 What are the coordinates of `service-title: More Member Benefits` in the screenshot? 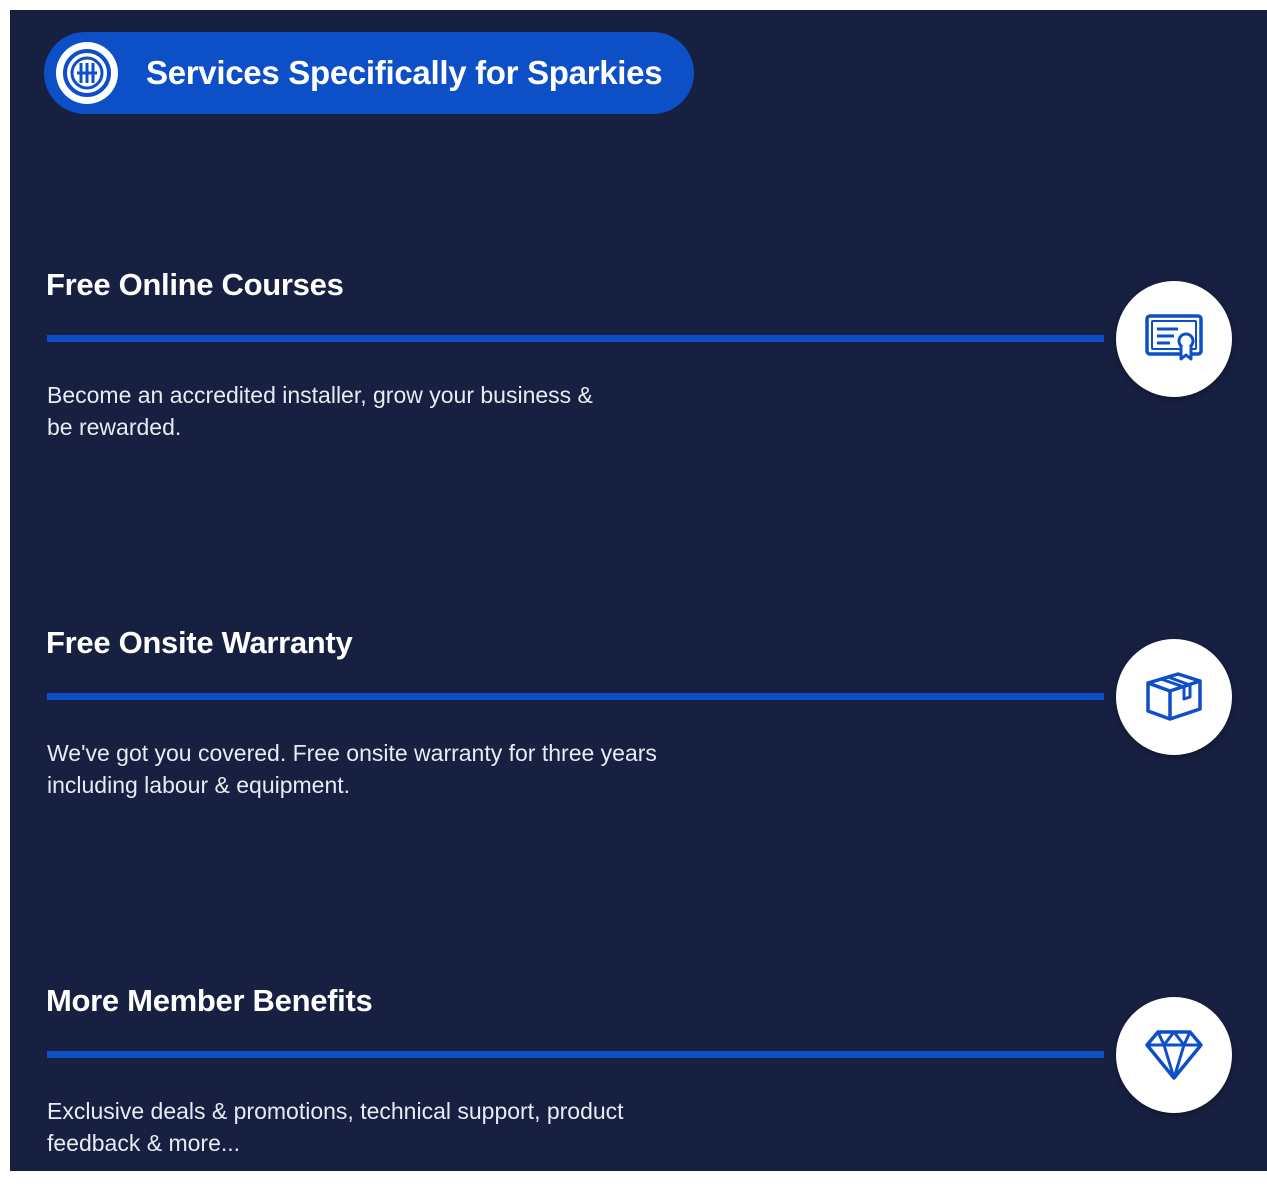 It's located at (209, 1000).